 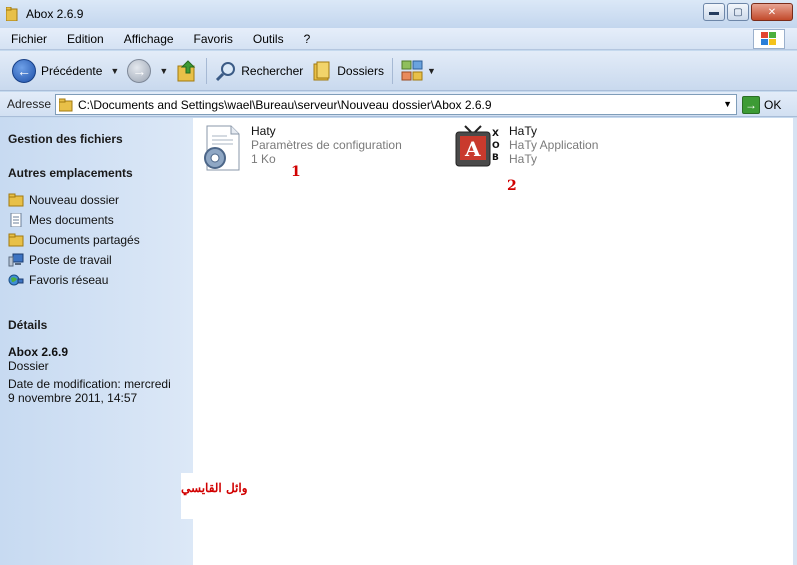 I want to click on window-title: Abox 2.6.9, so click(x=55, y=14).